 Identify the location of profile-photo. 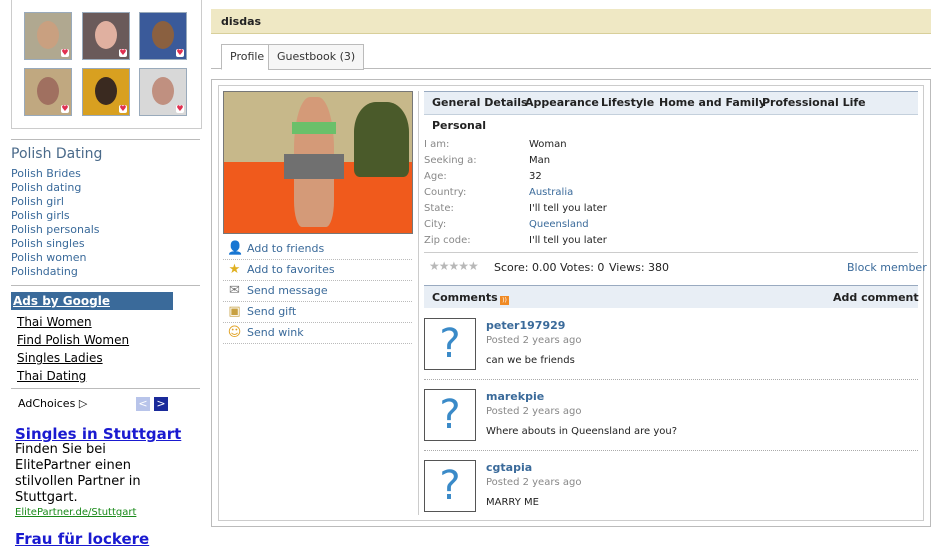
(318, 162).